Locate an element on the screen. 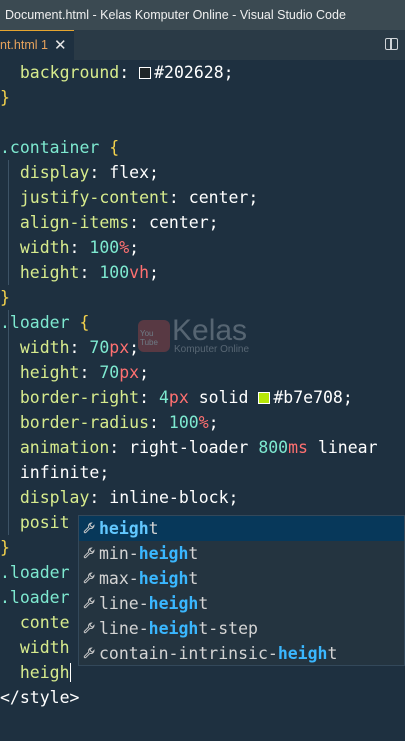 The image size is (405, 741). code-line-13: height: 70px; is located at coordinates (84, 372).